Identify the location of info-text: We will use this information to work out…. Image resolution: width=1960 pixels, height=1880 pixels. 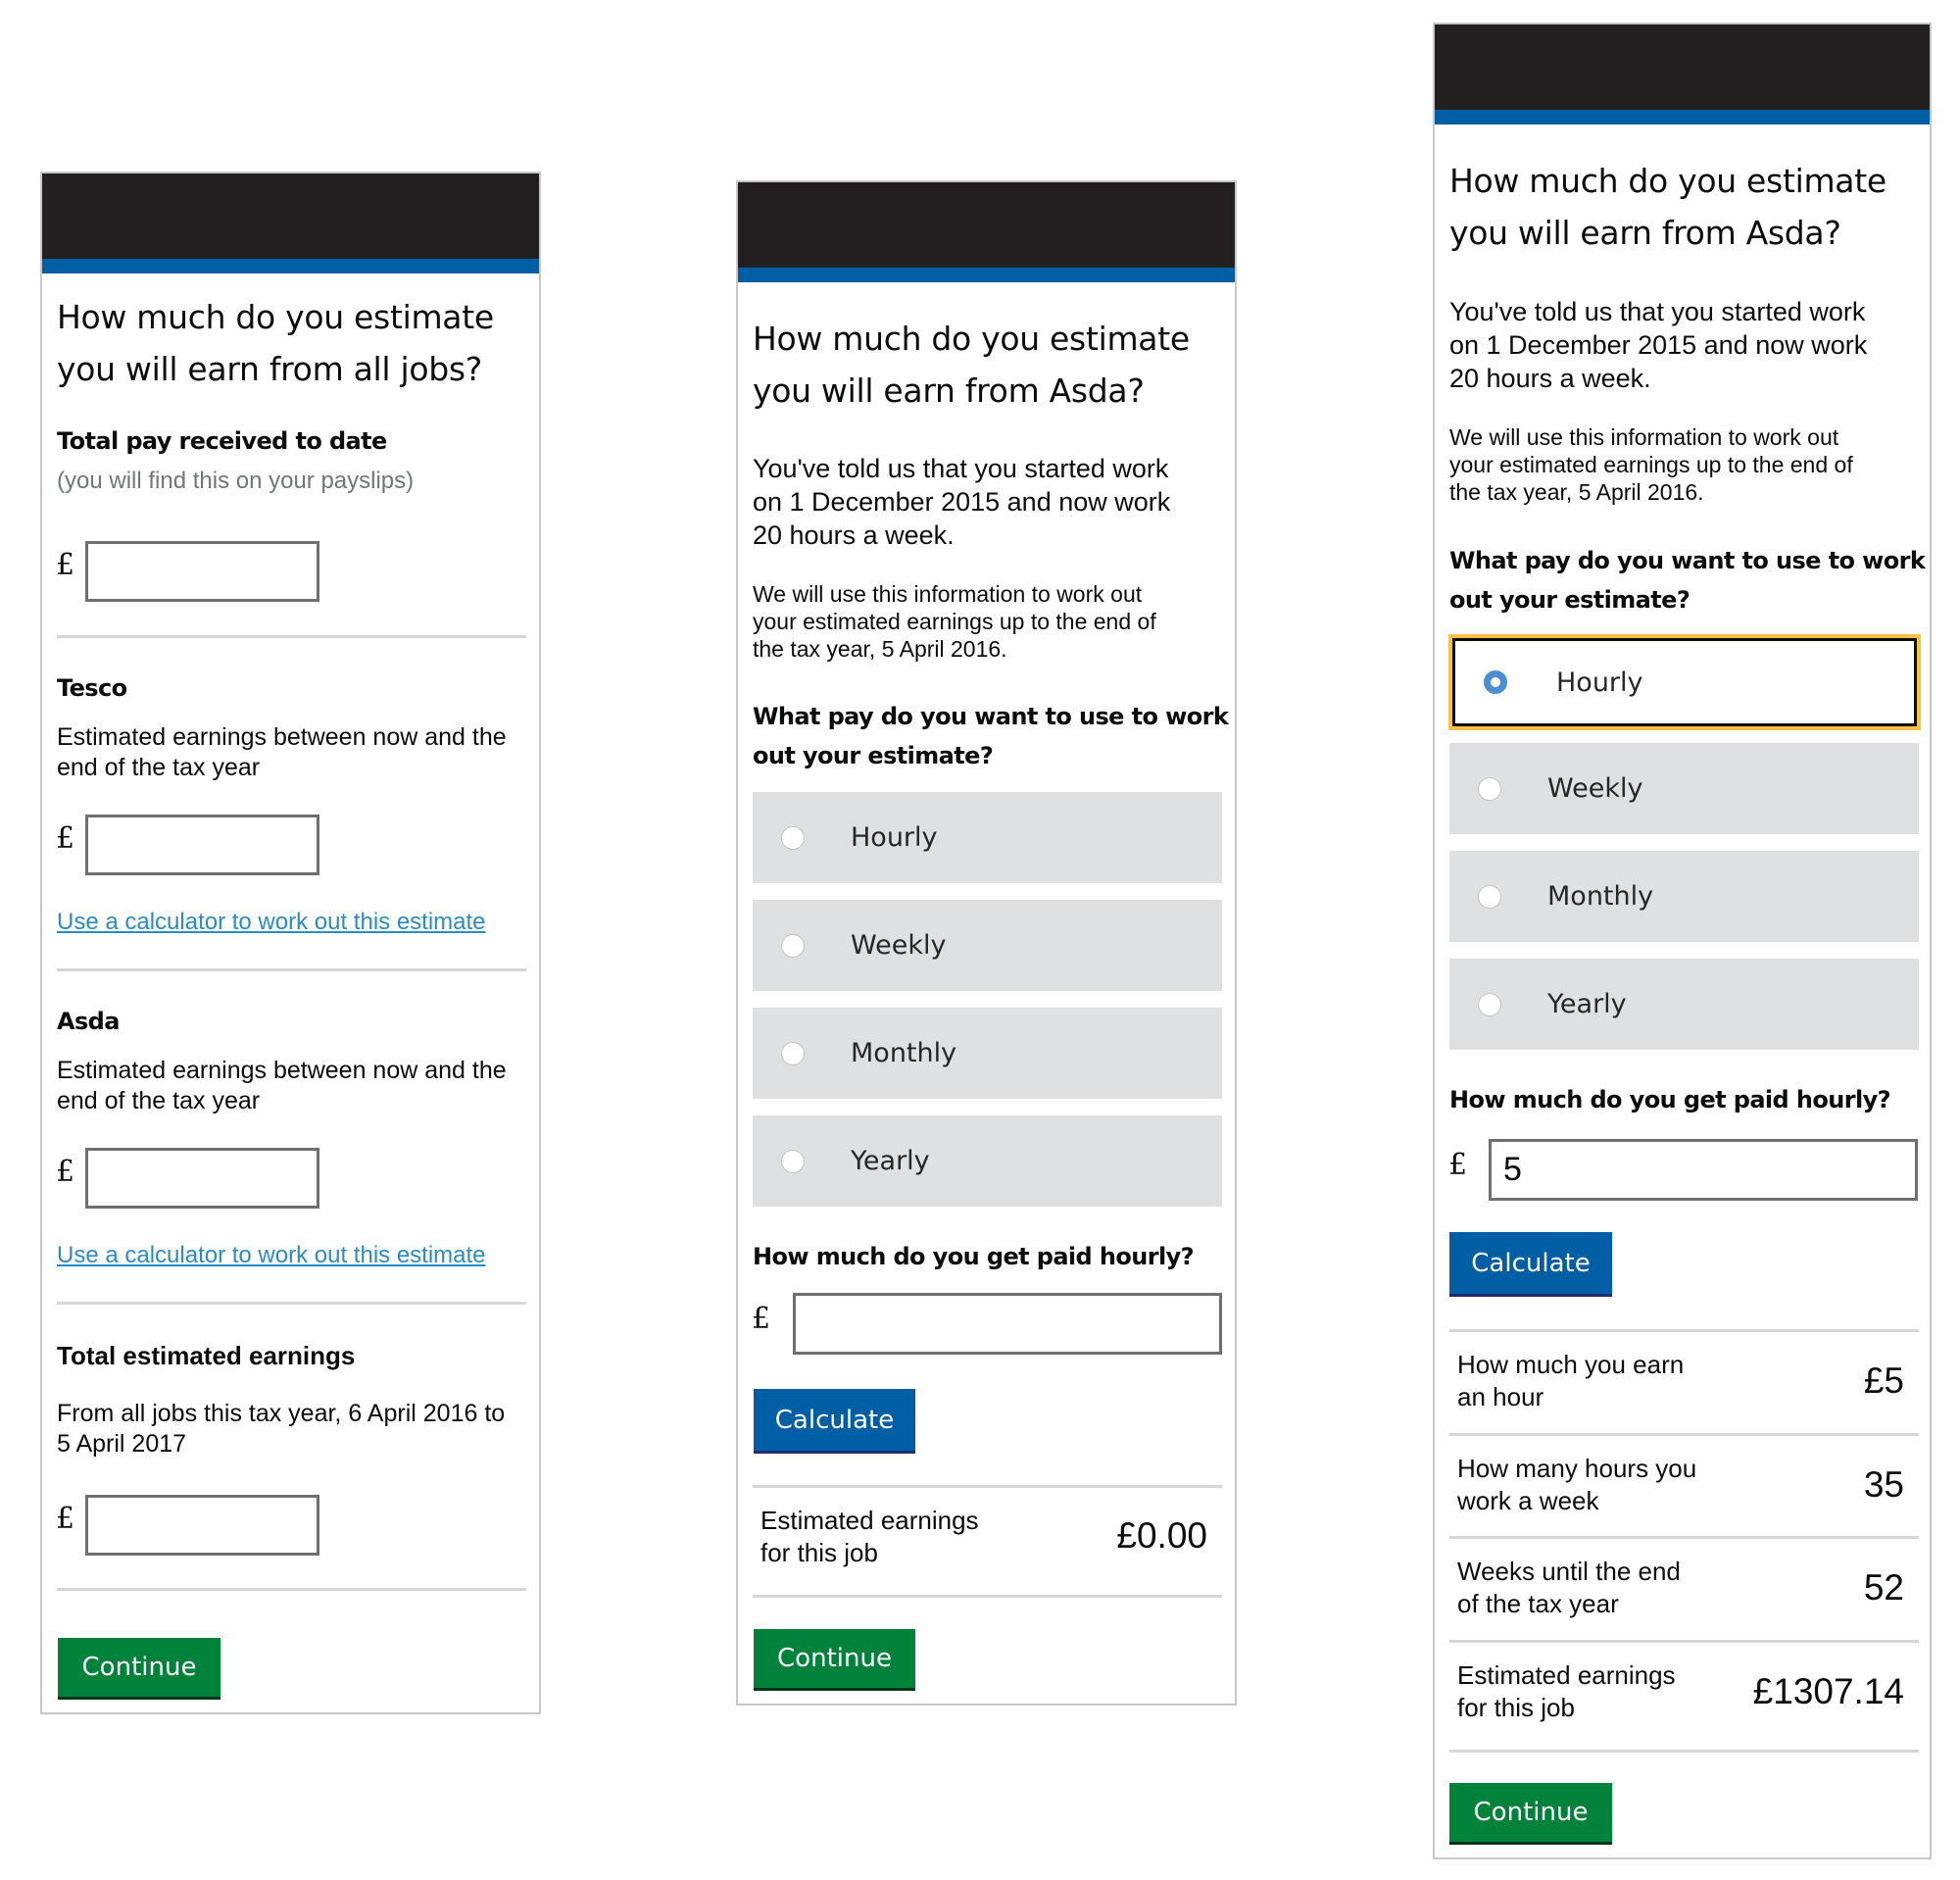
(1651, 464).